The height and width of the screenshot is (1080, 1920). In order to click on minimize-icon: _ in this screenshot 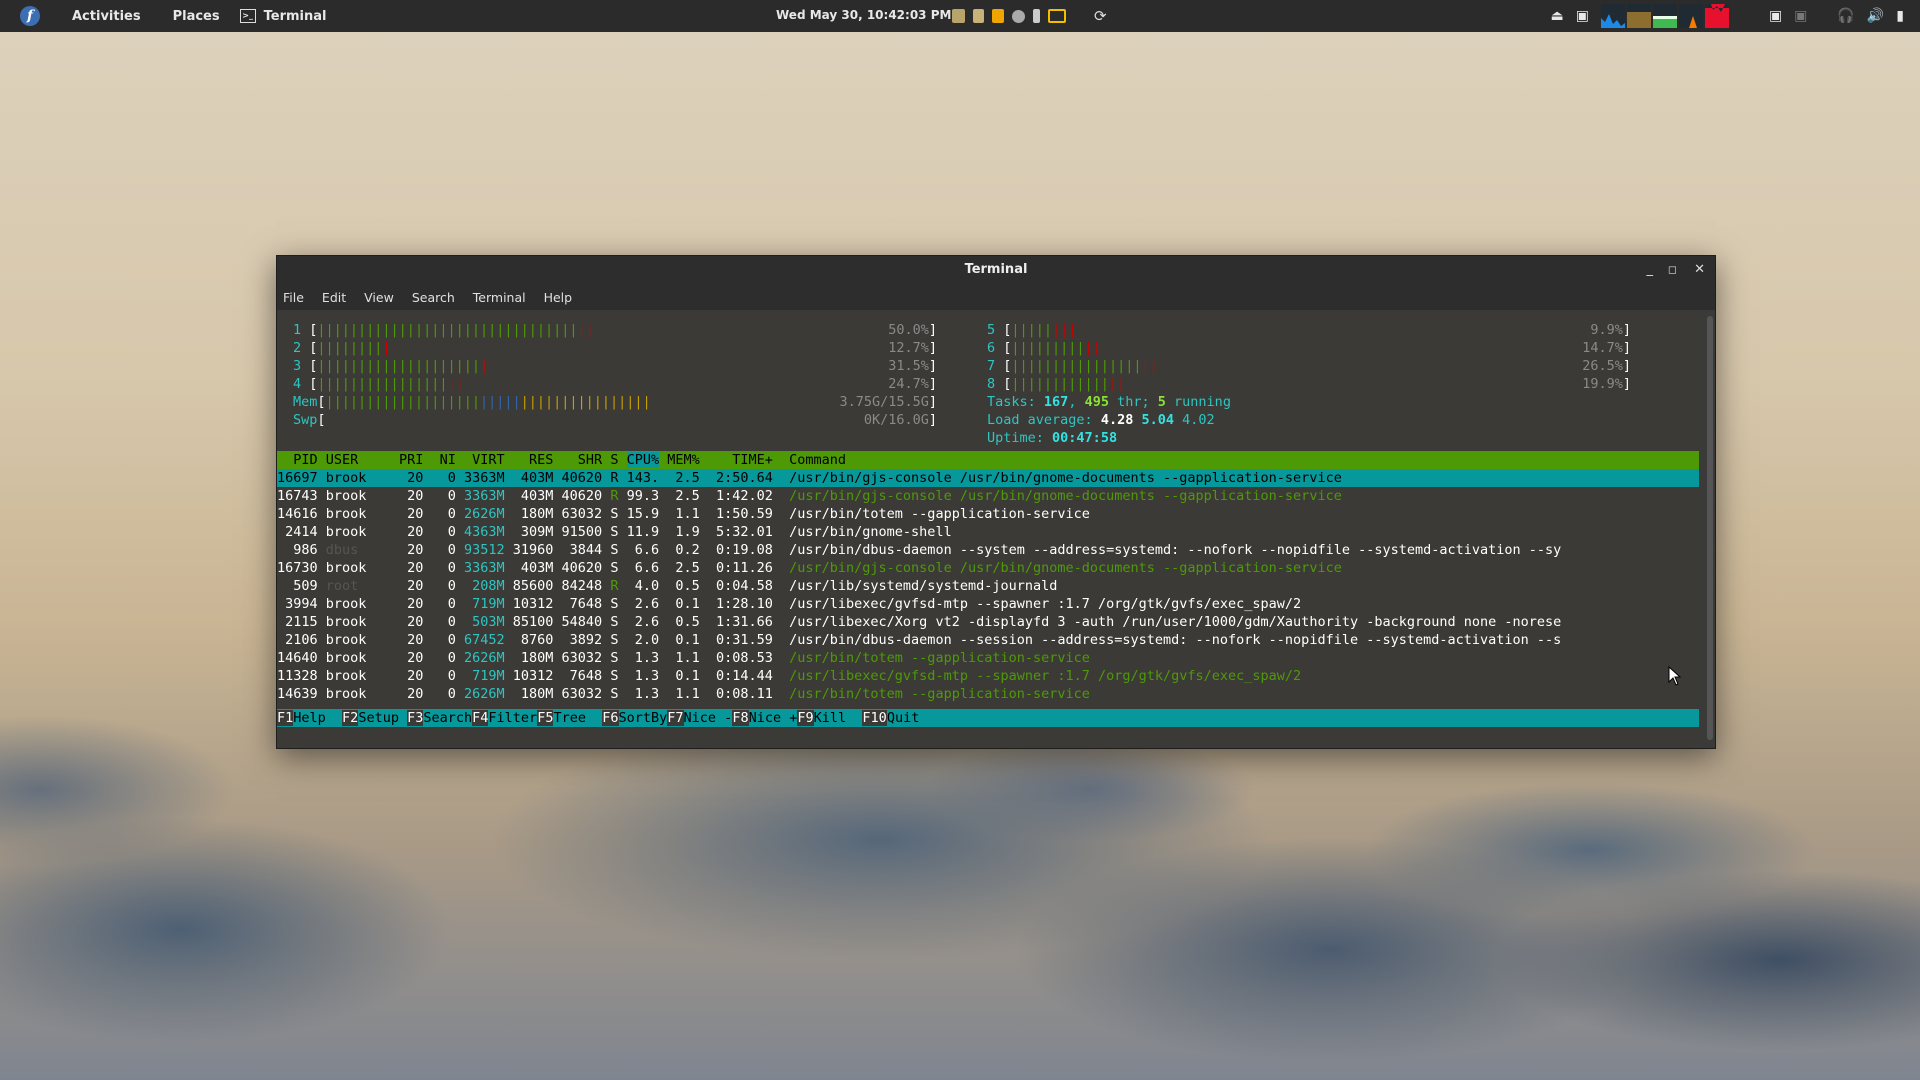, I will do `click(1650, 269)`.